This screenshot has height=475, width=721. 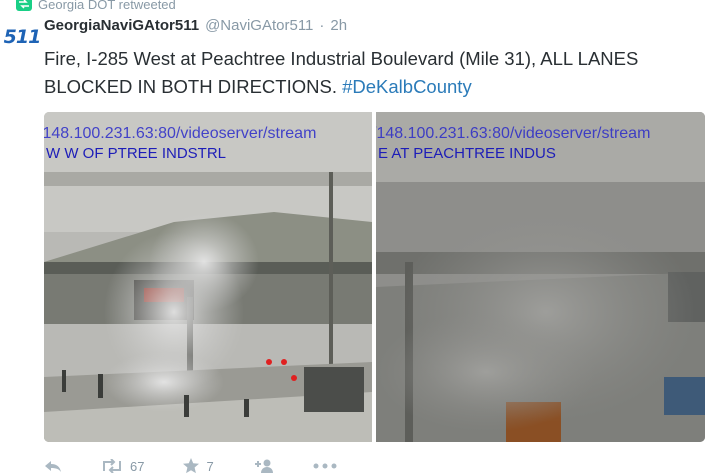 What do you see at coordinates (180, 133) in the screenshot?
I see `camera-url-text-1: /148.100.231.63:80/videoserver/stream` at bounding box center [180, 133].